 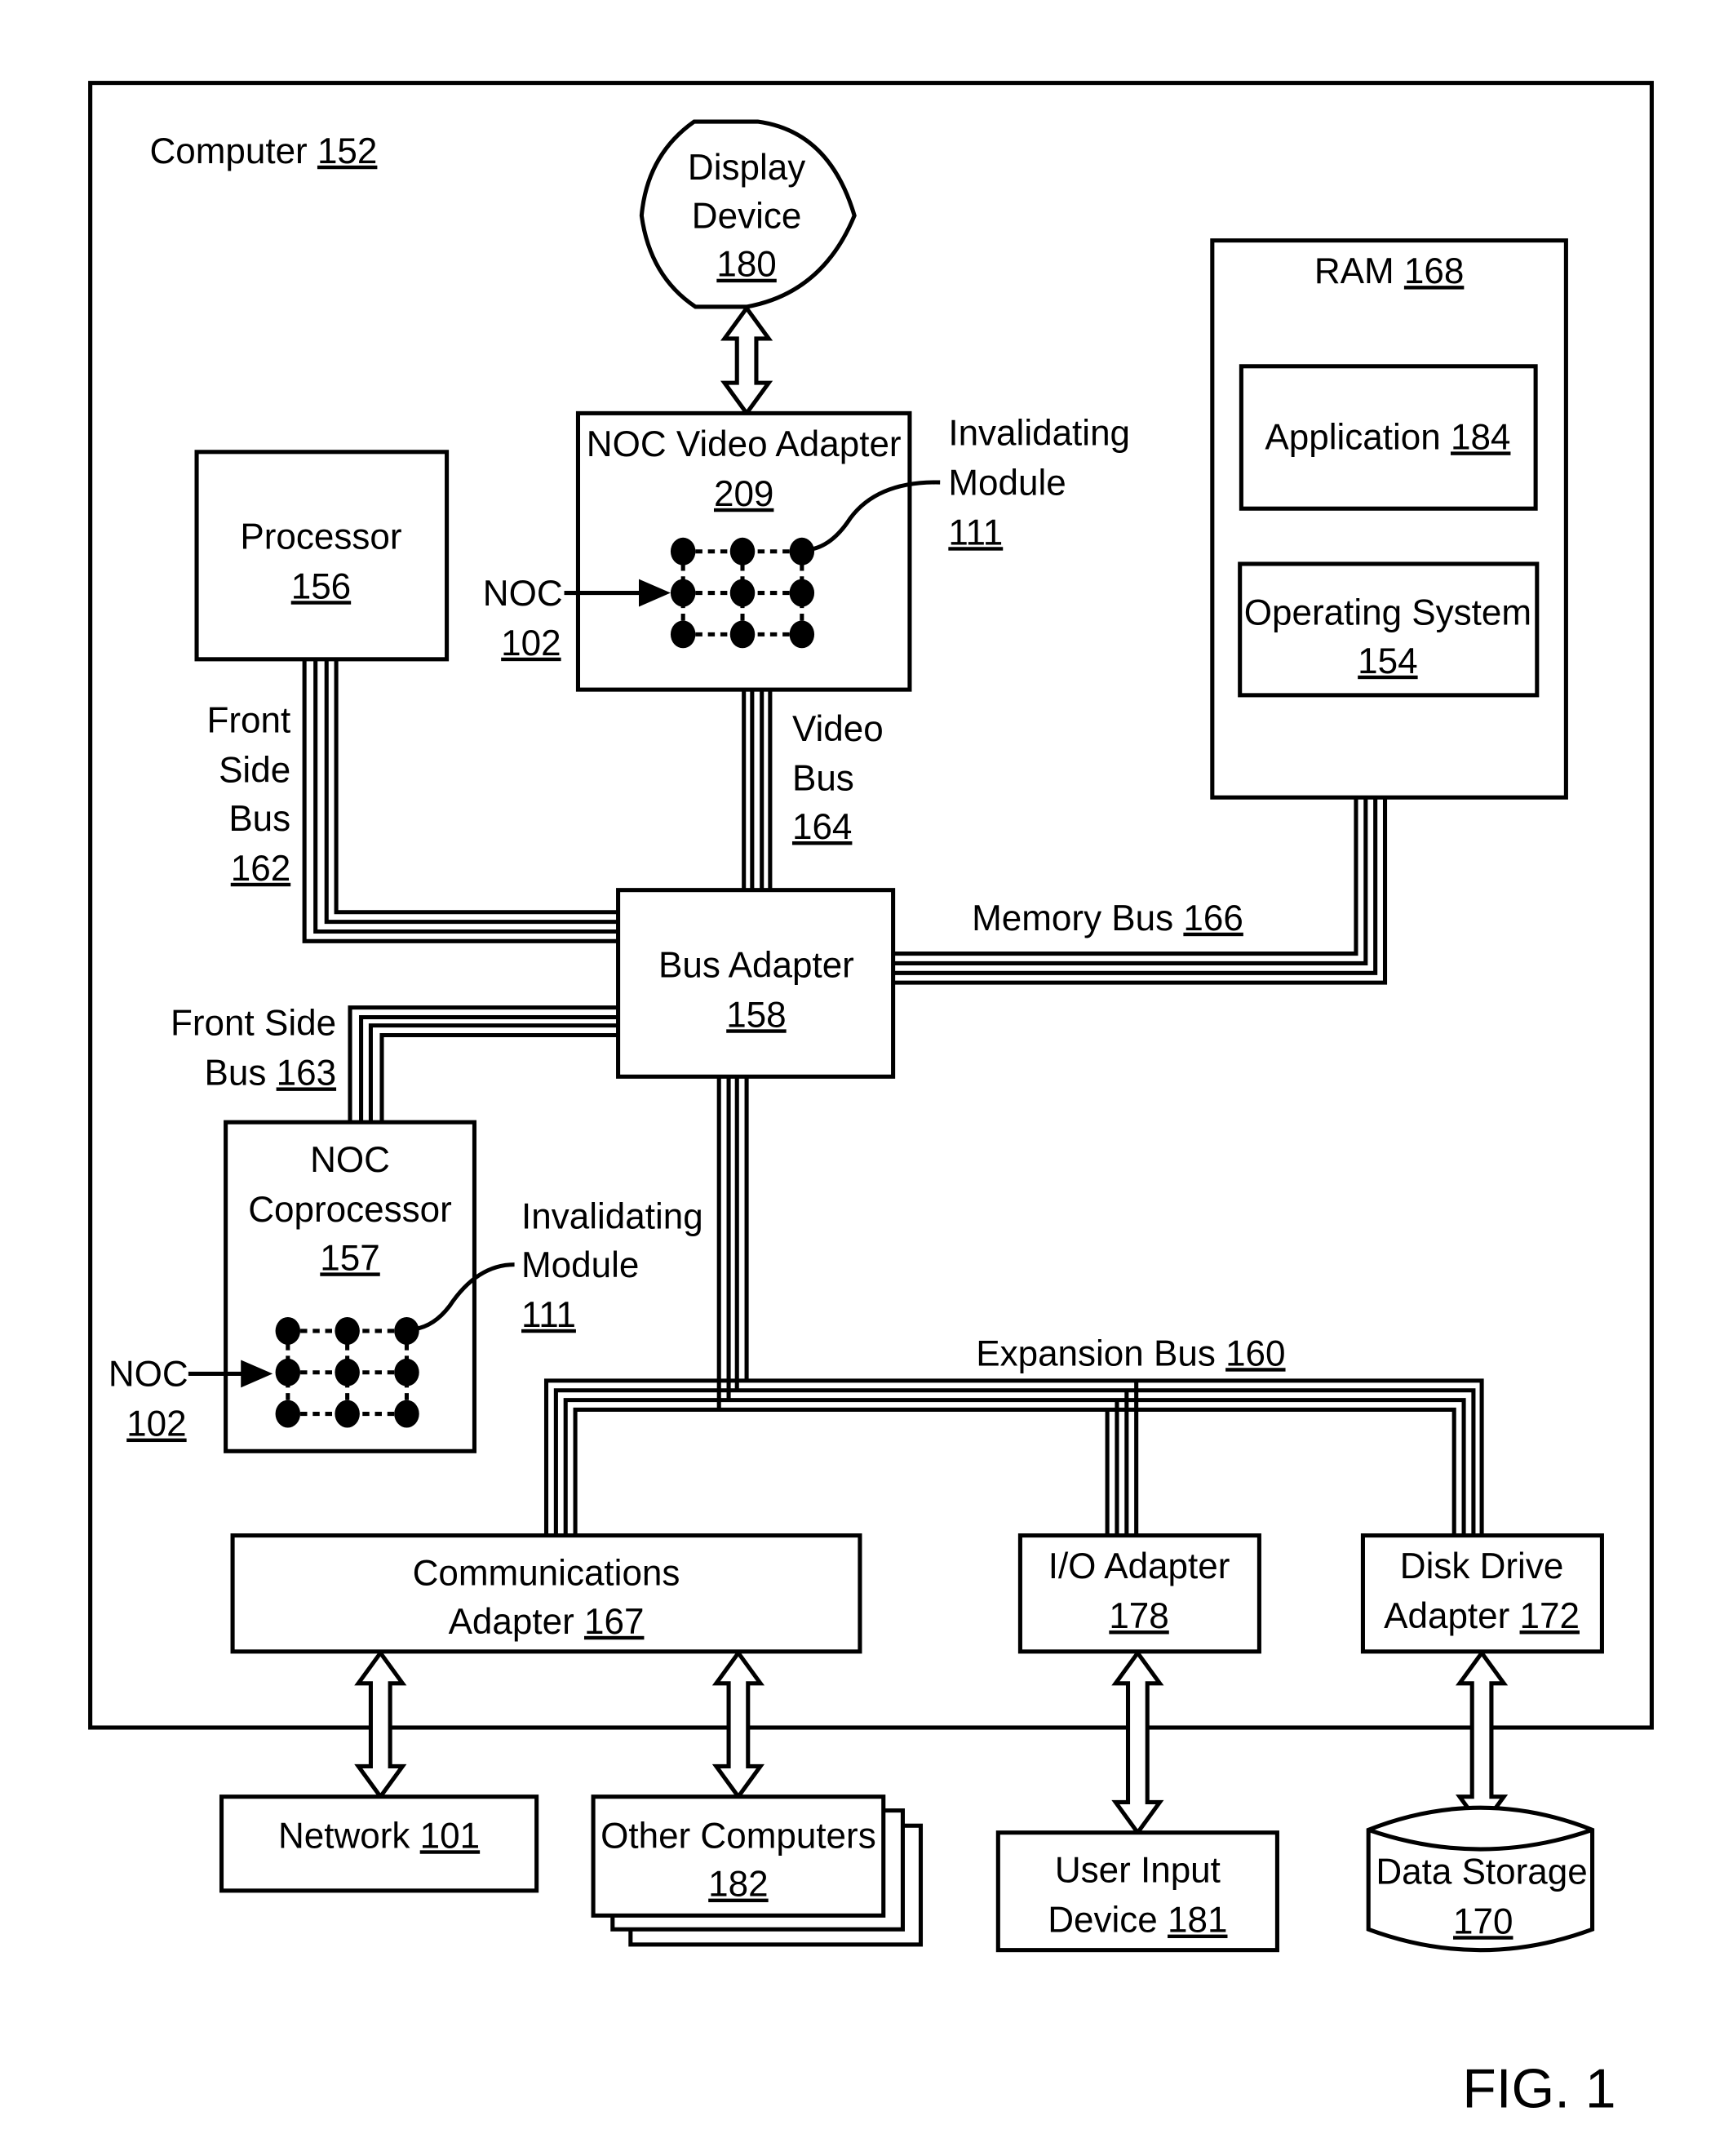 I want to click on svg-text: Adapter 172, so click(x=1482, y=1616).